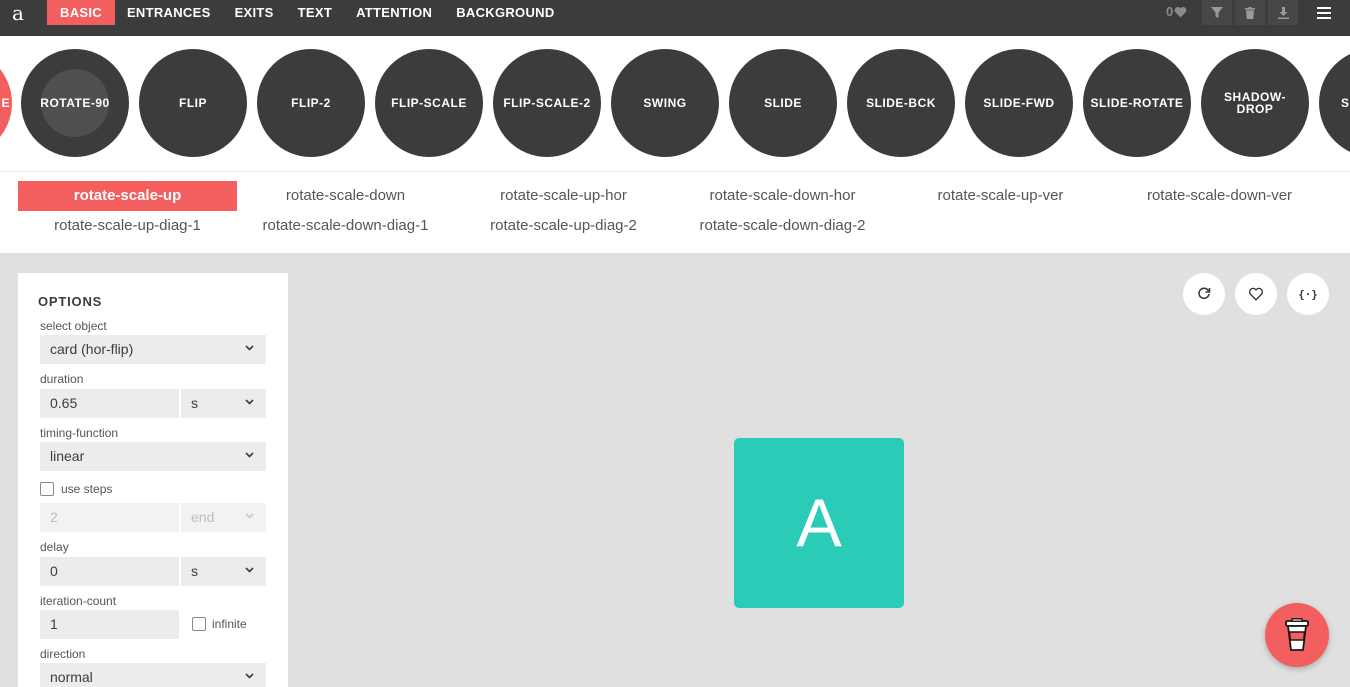 This screenshot has width=1350, height=687. What do you see at coordinates (223, 517) in the screenshot?
I see `steps-position-dropdown: end` at bounding box center [223, 517].